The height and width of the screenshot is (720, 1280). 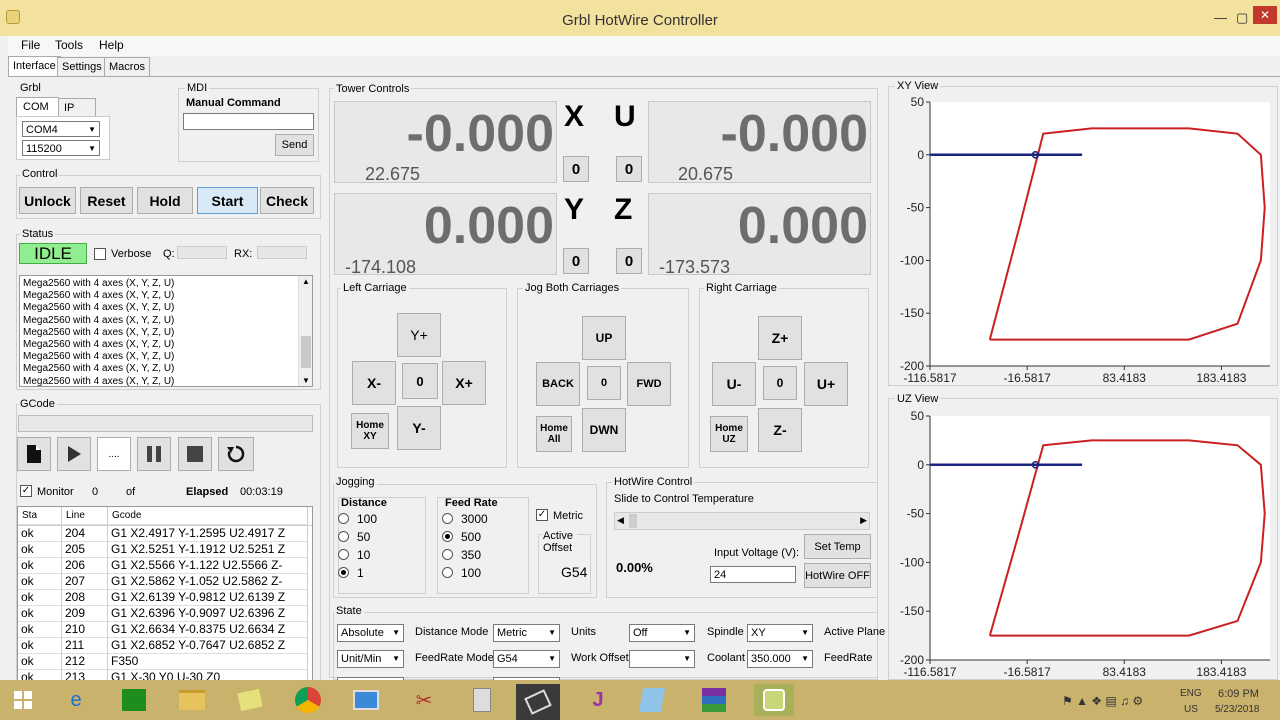 I want to click on home-uz-button: Home UZ, so click(x=729, y=434).